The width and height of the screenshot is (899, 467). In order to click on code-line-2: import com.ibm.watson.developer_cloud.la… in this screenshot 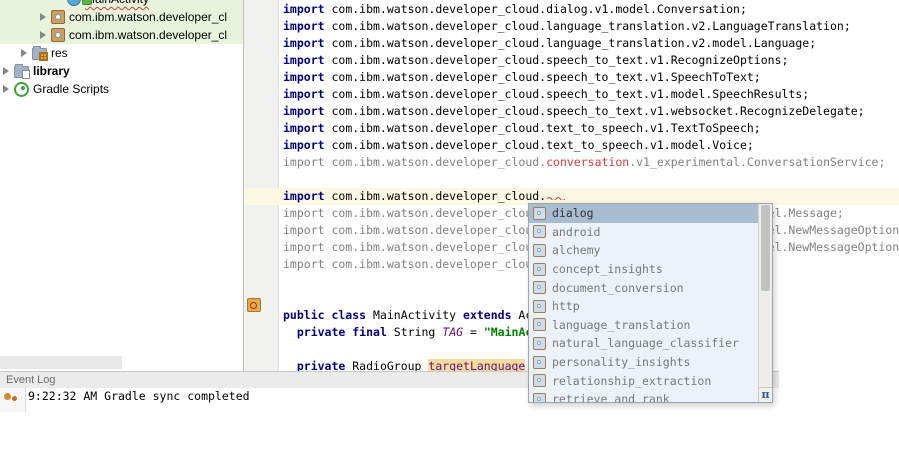, I will do `click(588, 26)`.